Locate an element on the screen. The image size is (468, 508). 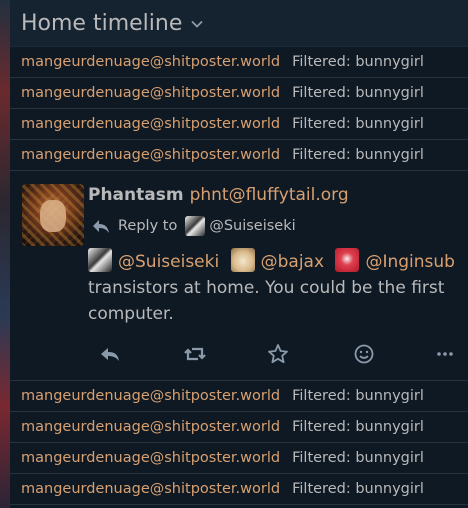
background-edge is located at coordinates (5, 254).